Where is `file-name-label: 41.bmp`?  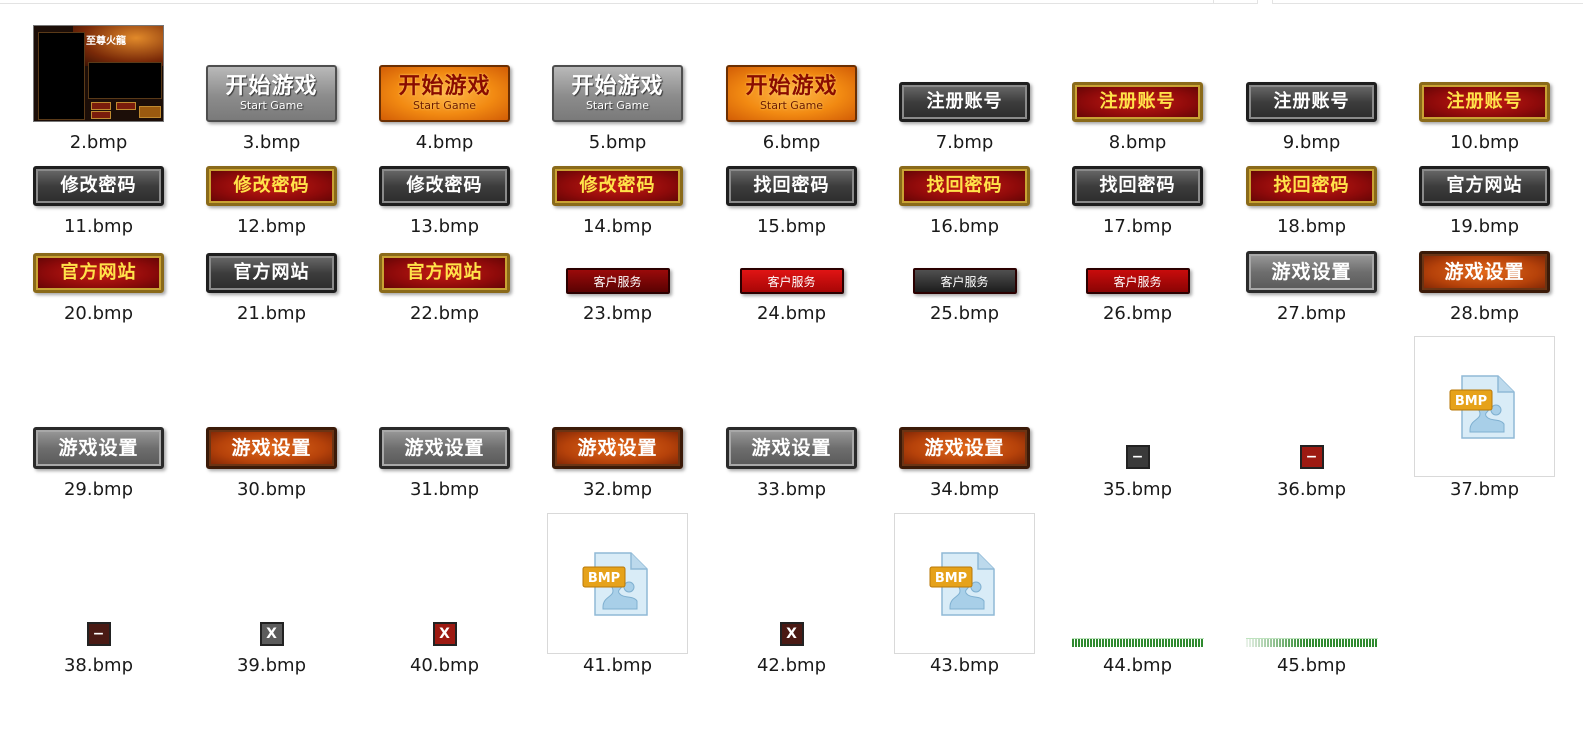 file-name-label: 41.bmp is located at coordinates (617, 666).